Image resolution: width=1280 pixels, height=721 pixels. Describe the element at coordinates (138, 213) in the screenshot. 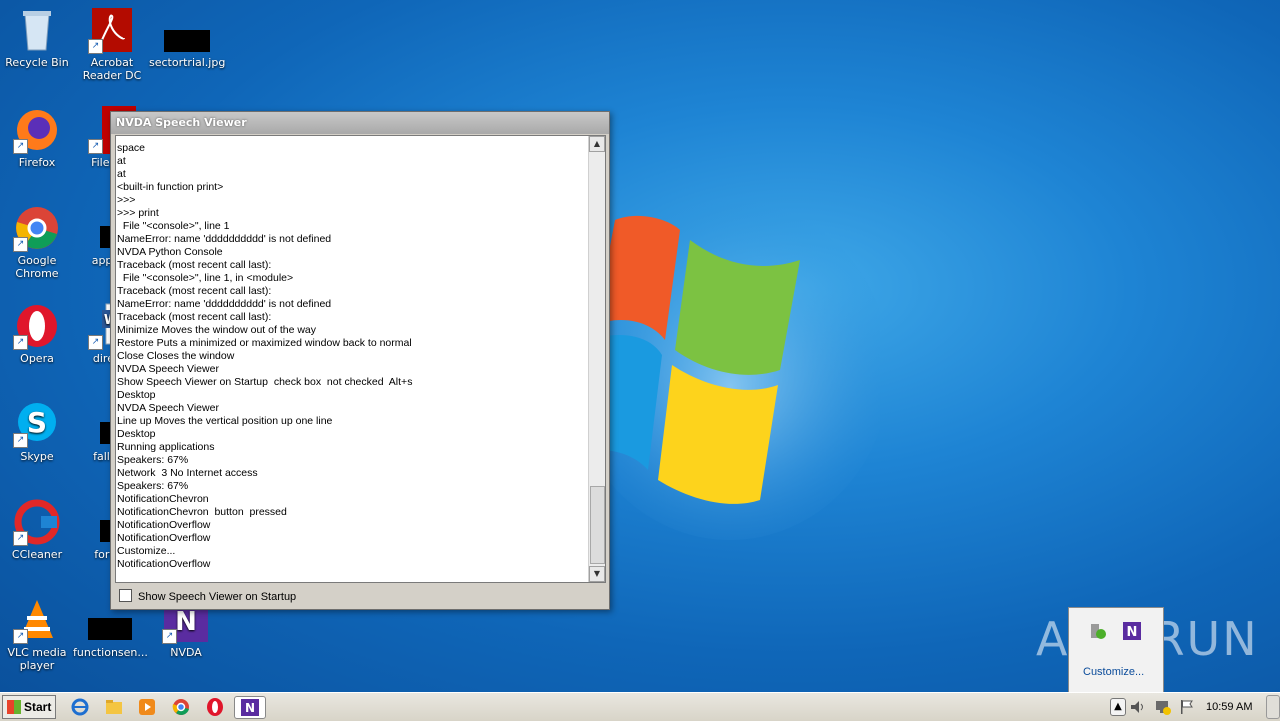

I see `speech-log-line: >>> print` at that location.